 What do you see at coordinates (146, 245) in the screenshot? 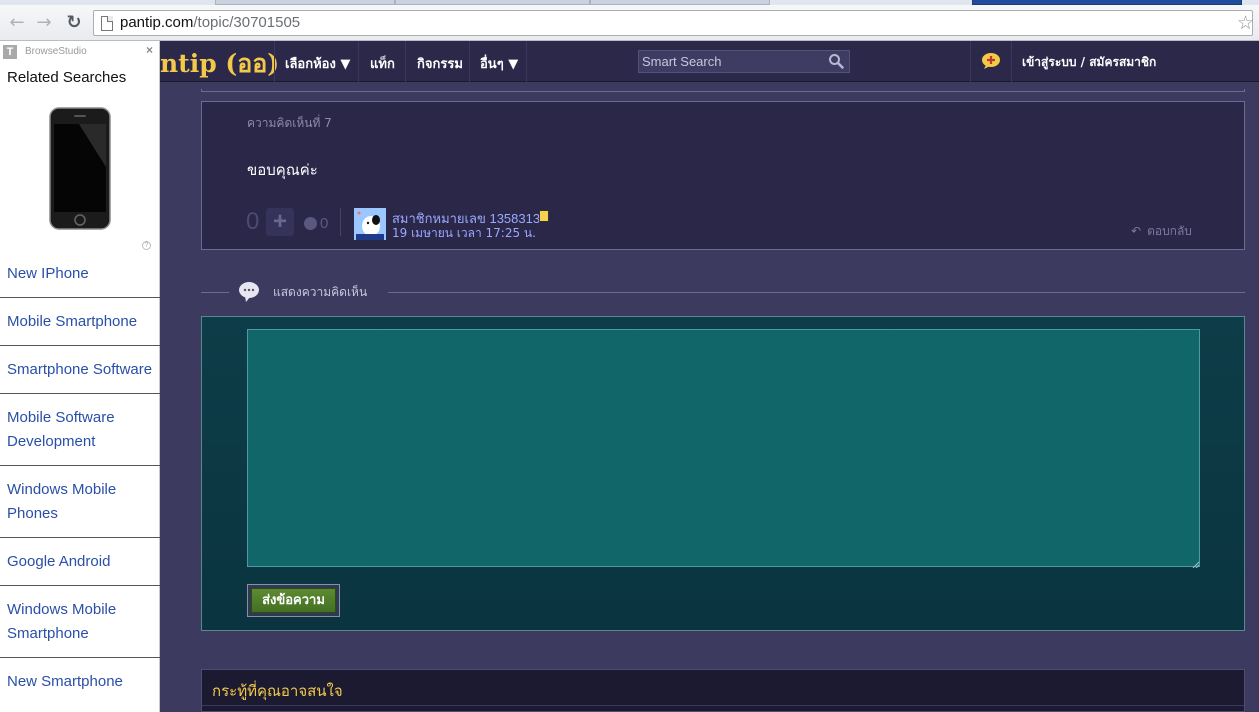
I see `info-icon: ?` at bounding box center [146, 245].